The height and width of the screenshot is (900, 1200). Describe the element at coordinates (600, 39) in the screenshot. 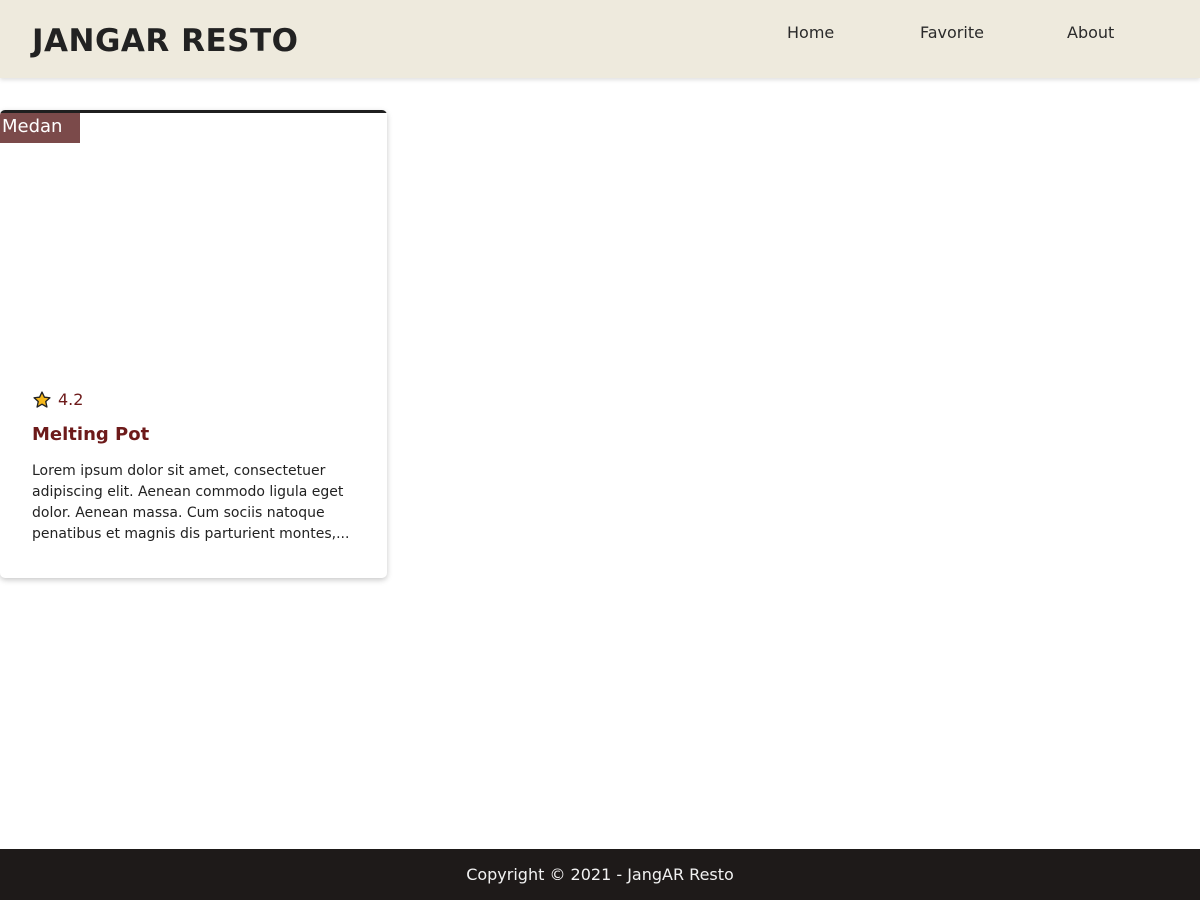

I see `app-bar: JANGAR RESTO Home Favorite About` at that location.